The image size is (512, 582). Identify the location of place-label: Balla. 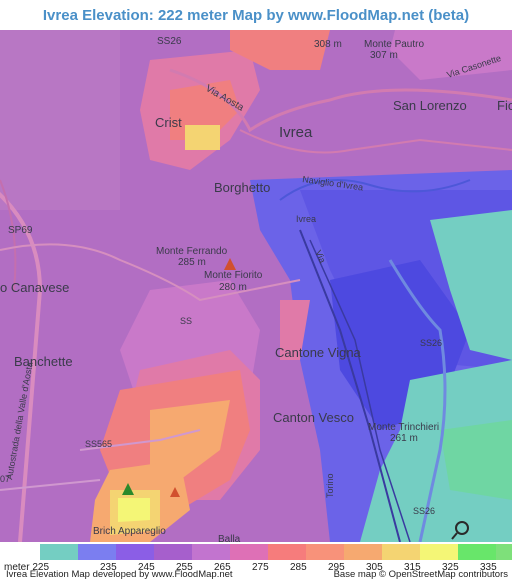
(229, 538).